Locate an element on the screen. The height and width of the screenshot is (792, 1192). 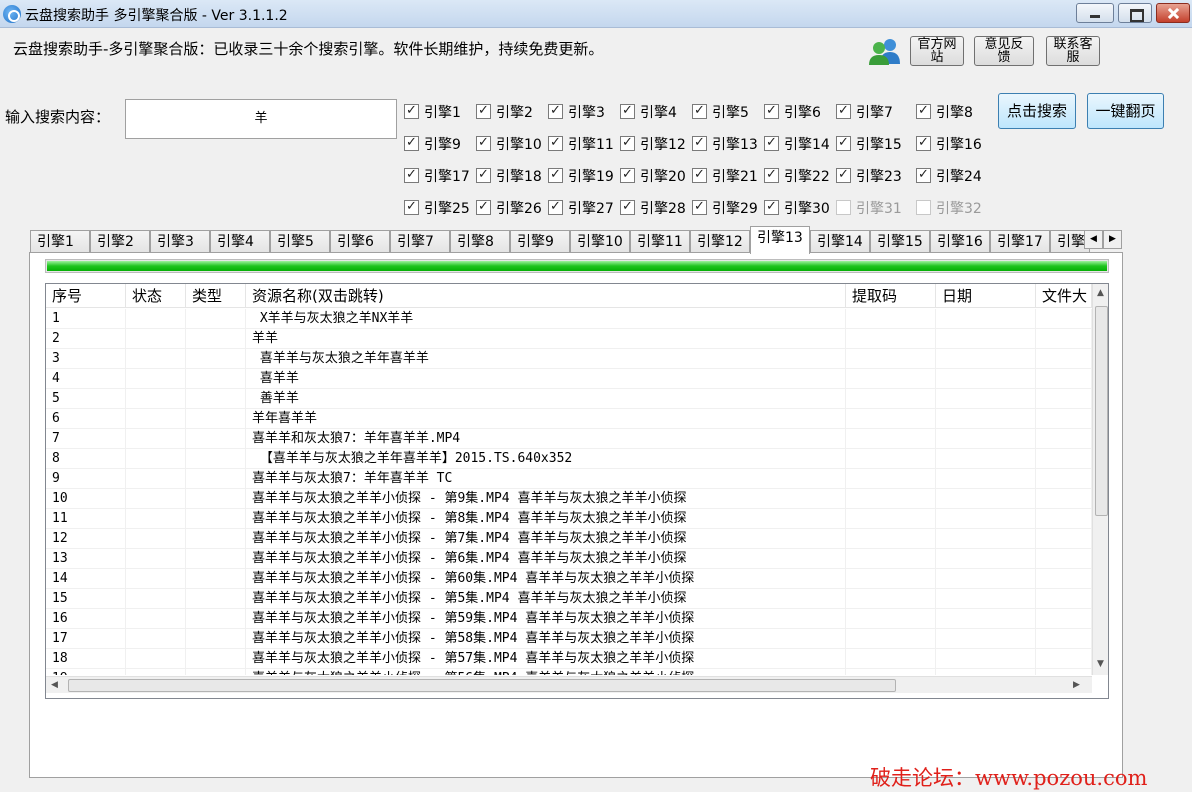
col-index-header: 序号 is located at coordinates (86, 296).